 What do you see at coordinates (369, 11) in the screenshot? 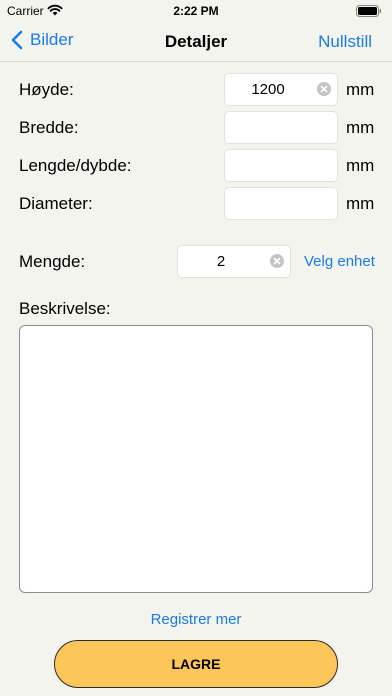
I see `battery-icon` at bounding box center [369, 11].